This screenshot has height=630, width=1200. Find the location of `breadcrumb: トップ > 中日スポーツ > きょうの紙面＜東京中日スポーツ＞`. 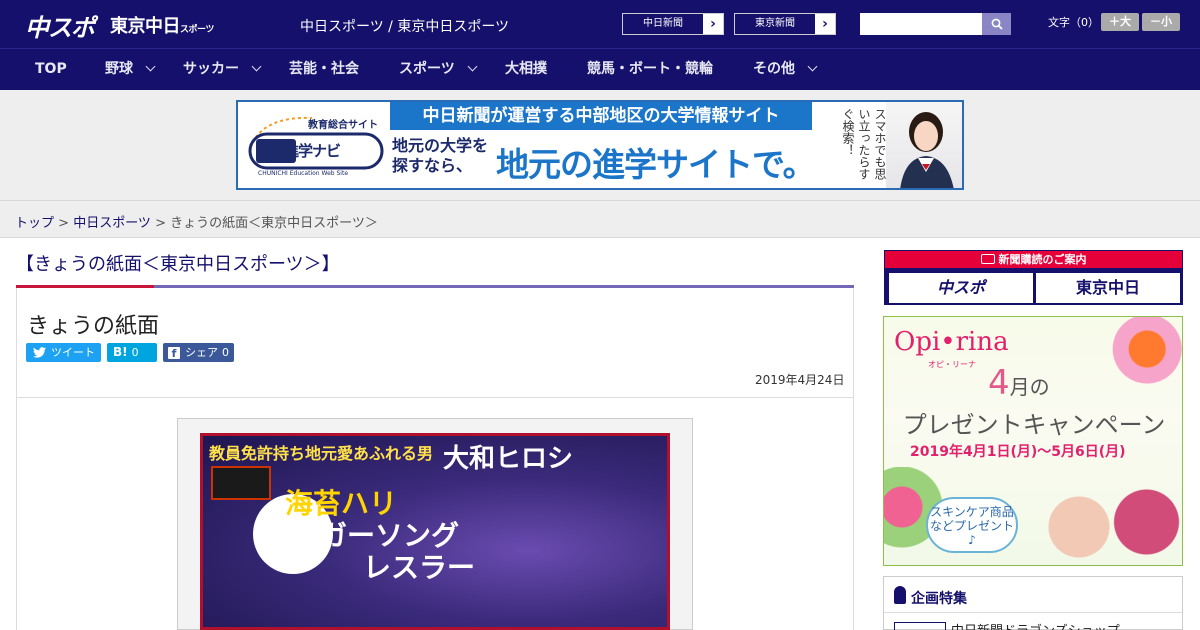

breadcrumb: トップ > 中日スポーツ > きょうの紙面＜東京中日スポーツ＞ is located at coordinates (600, 219).